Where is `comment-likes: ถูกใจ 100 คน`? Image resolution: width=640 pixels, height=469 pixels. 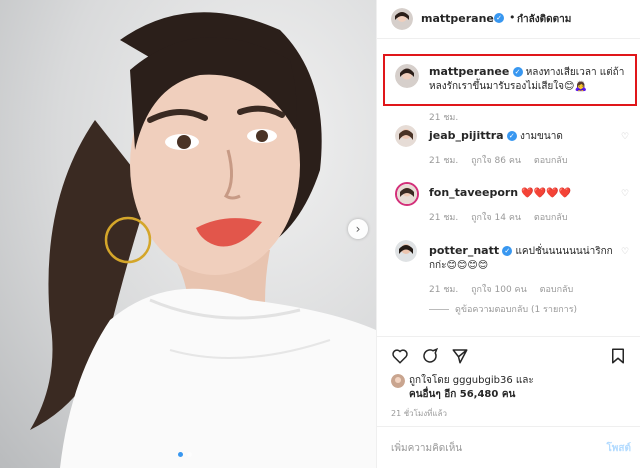 comment-likes: ถูกใจ 100 คน is located at coordinates (499, 290).